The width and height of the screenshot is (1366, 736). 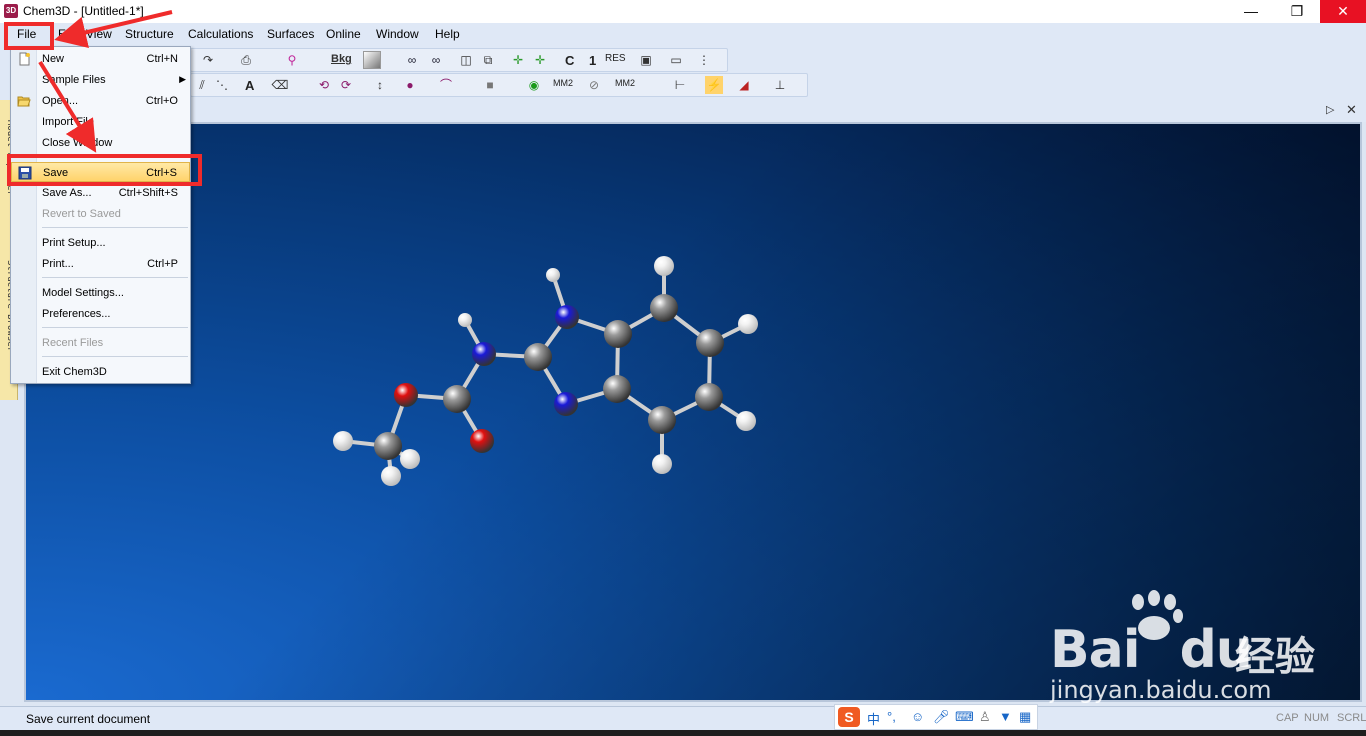 I want to click on display-icon: ▣, so click(x=646, y=60).